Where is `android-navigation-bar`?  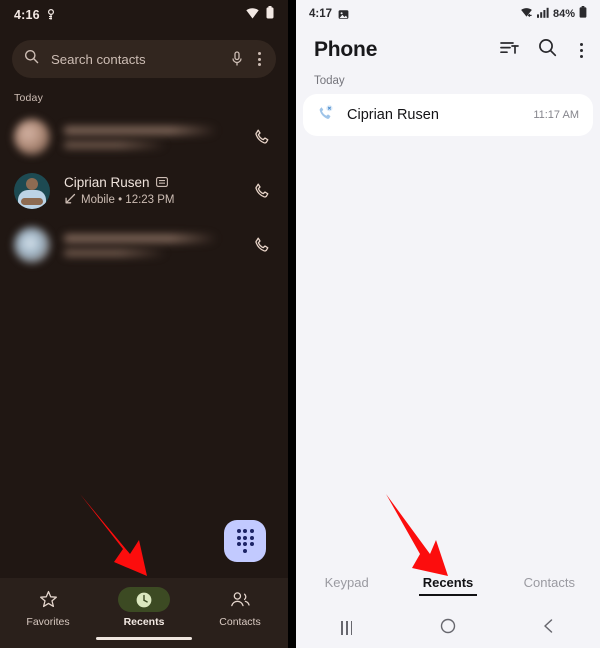 android-navigation-bar is located at coordinates (448, 628).